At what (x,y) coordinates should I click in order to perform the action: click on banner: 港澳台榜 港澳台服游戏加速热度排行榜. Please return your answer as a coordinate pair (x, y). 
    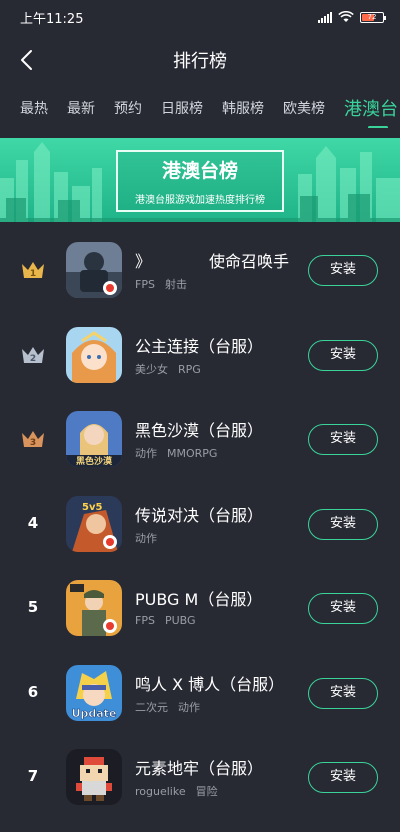
    Looking at the image, I should click on (200, 180).